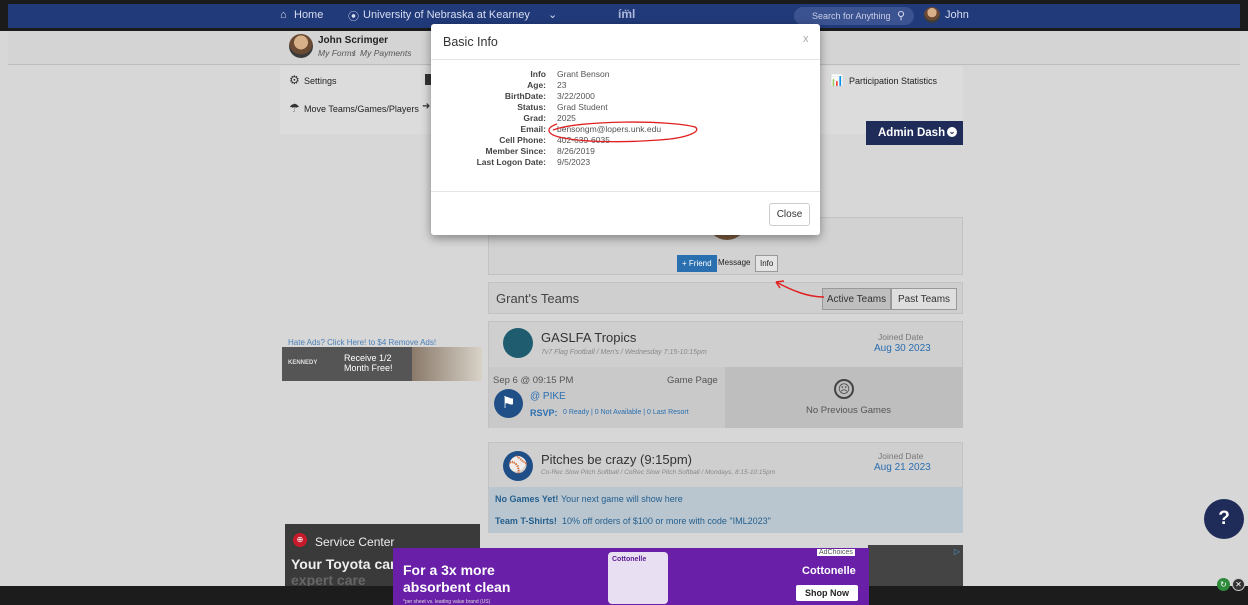 Image resolution: width=1248 pixels, height=605 pixels. I want to click on past-teams-tab: Past Teams, so click(924, 299).